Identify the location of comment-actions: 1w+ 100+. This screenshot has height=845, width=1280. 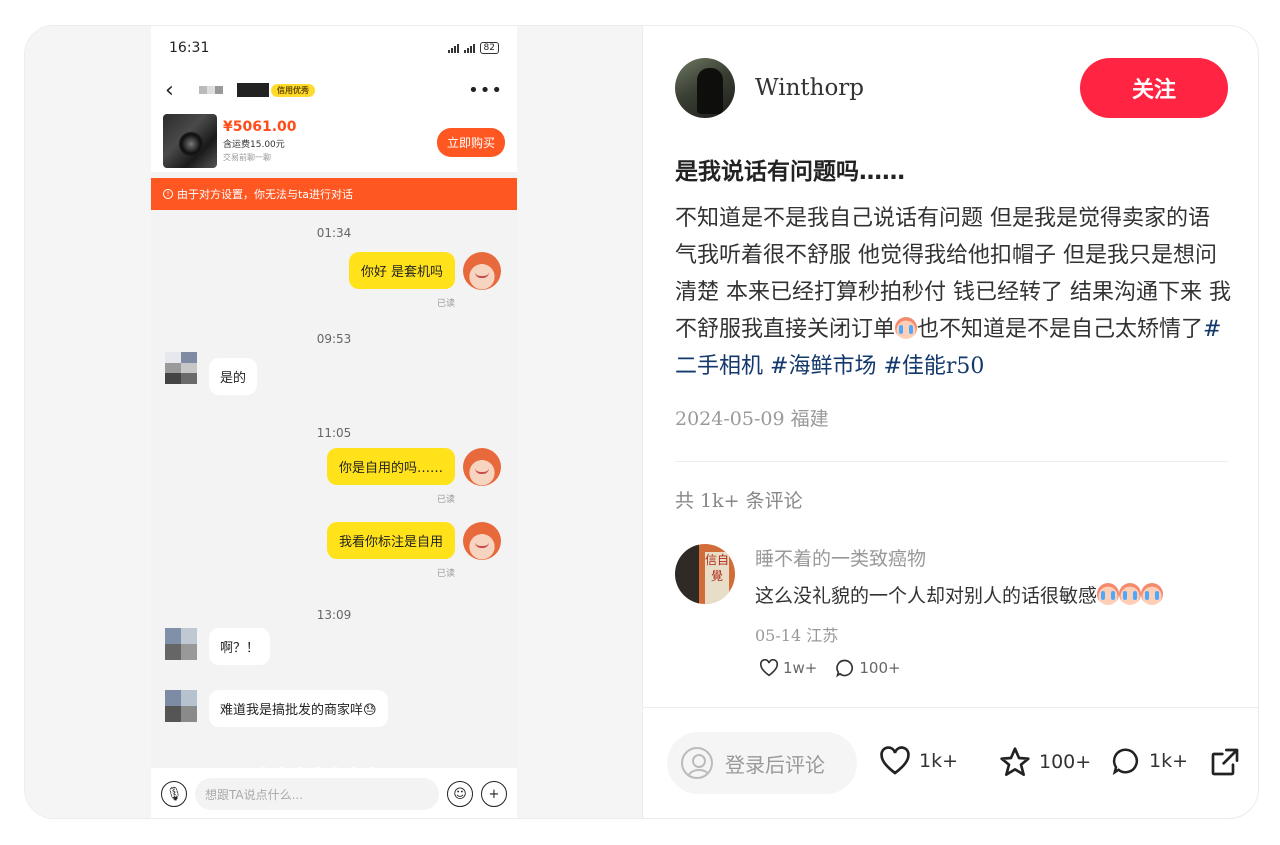
(830, 668).